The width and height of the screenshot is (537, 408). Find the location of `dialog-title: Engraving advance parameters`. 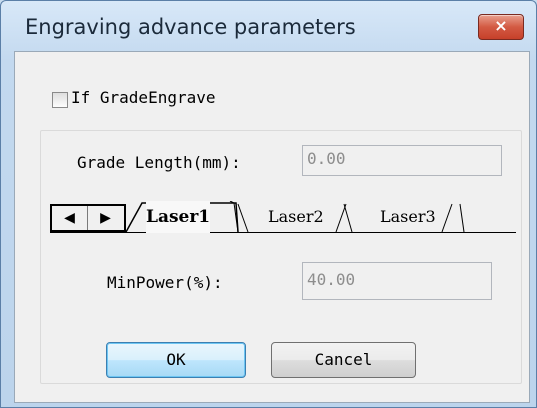

dialog-title: Engraving advance parameters is located at coordinates (190, 27).